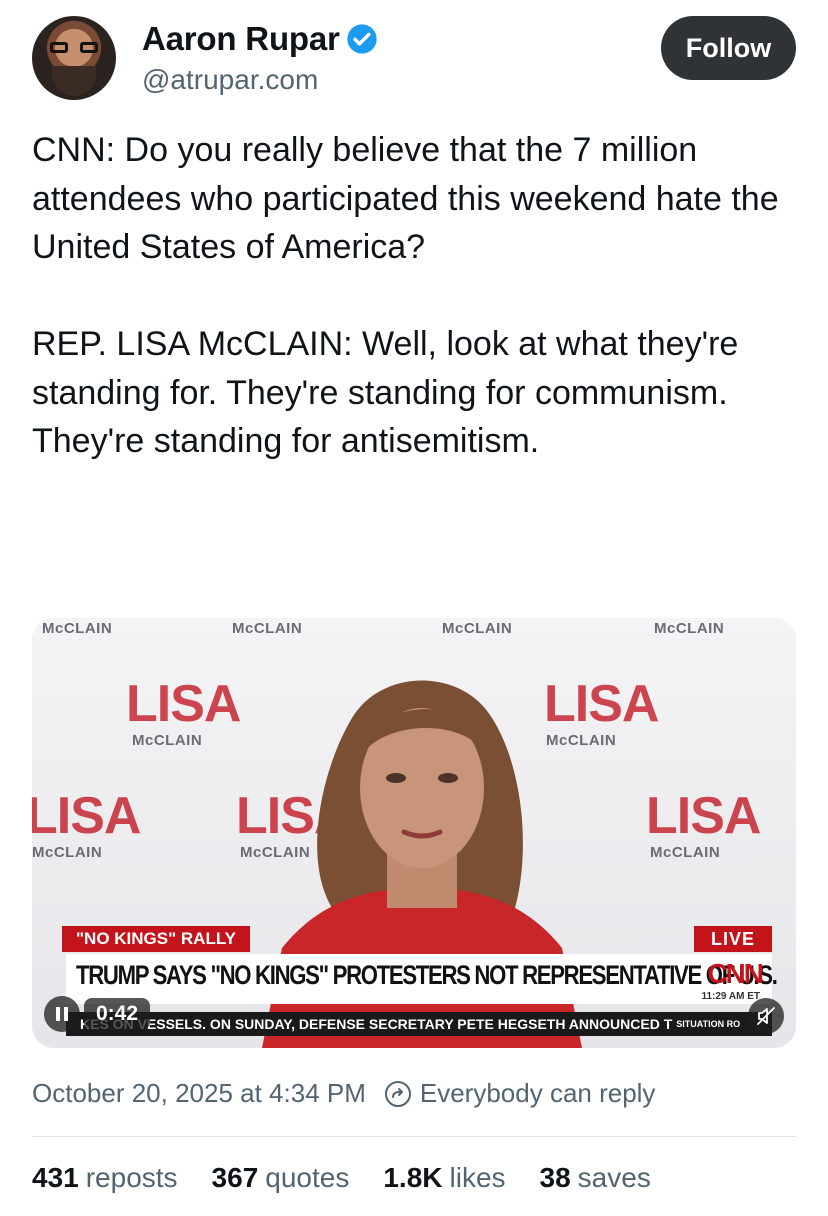  I want to click on muted-speaker-glyph, so click(766, 1016).